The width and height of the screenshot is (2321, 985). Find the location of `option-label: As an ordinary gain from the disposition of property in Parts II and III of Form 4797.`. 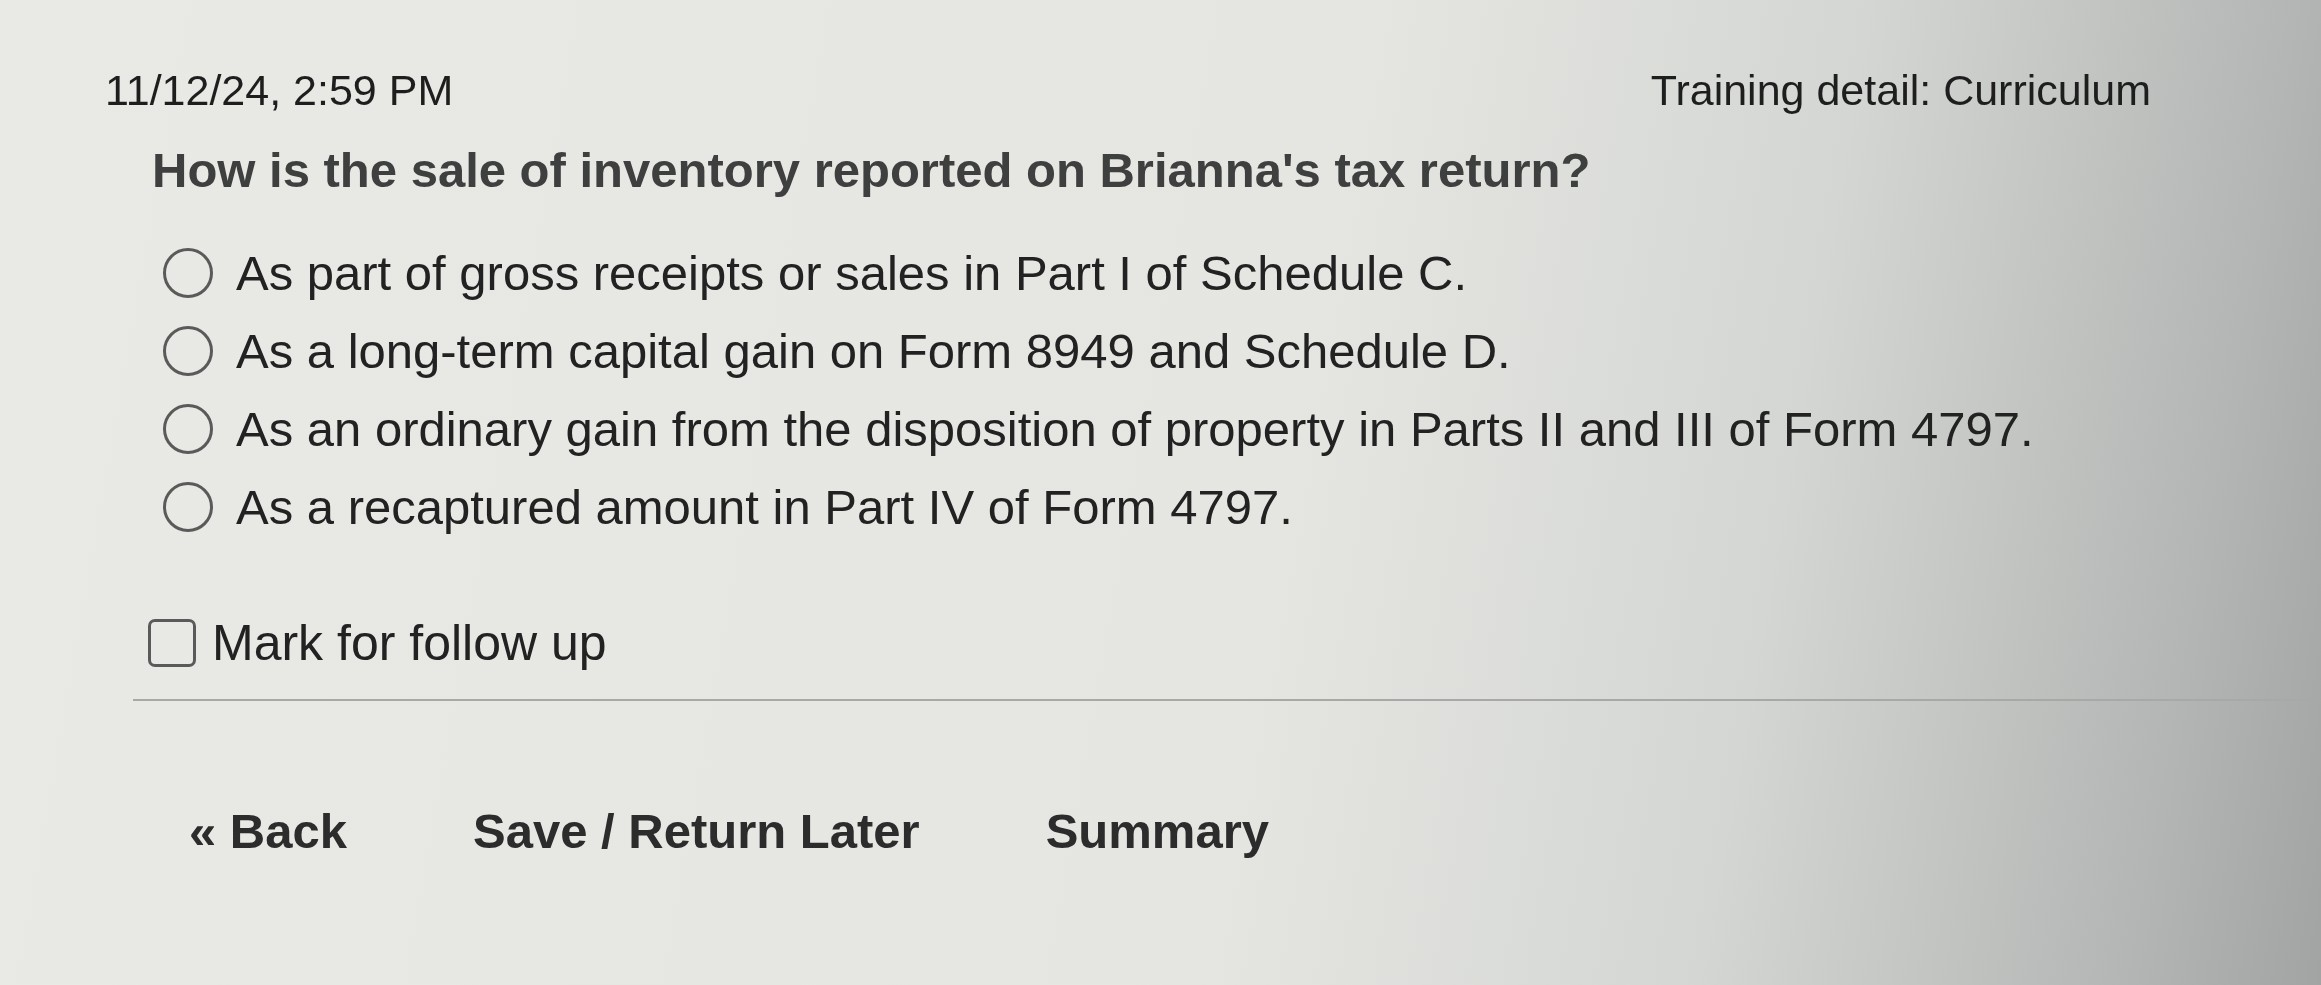

option-label: As an ordinary gain from the disposition of property in Parts II and III of Form 4797. is located at coordinates (1135, 429).